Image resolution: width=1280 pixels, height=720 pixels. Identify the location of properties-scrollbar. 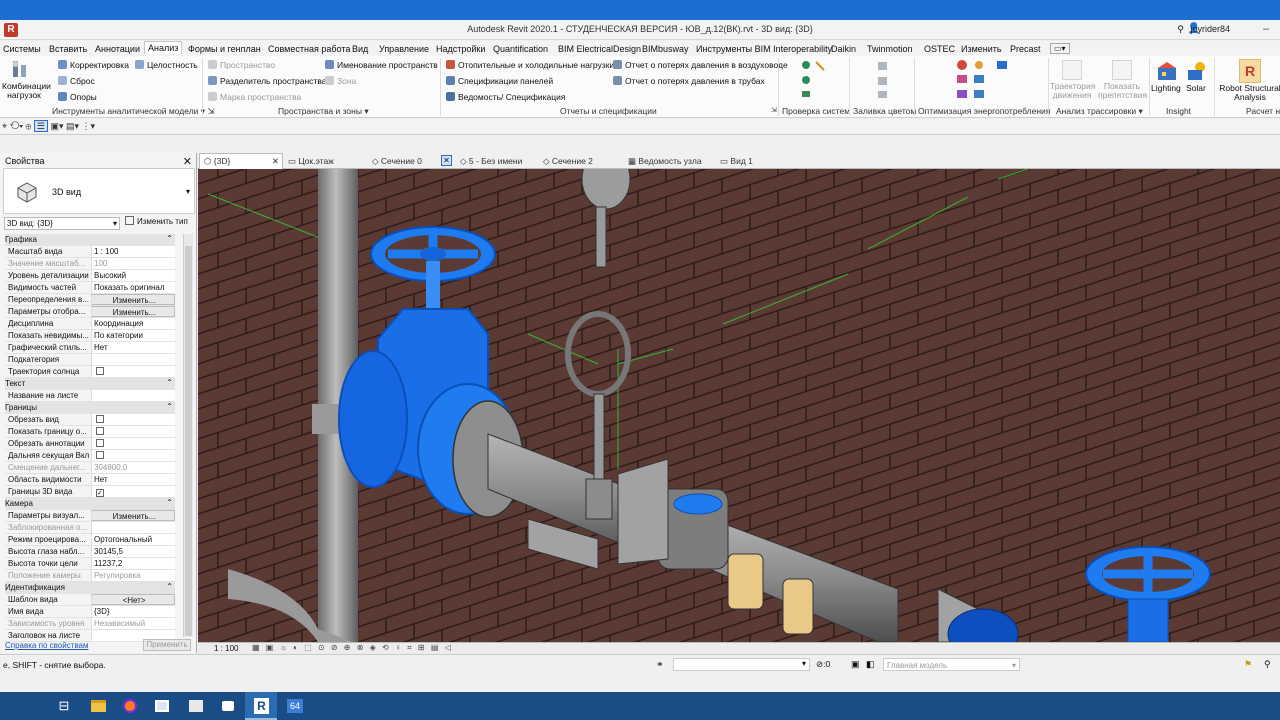
(188, 435).